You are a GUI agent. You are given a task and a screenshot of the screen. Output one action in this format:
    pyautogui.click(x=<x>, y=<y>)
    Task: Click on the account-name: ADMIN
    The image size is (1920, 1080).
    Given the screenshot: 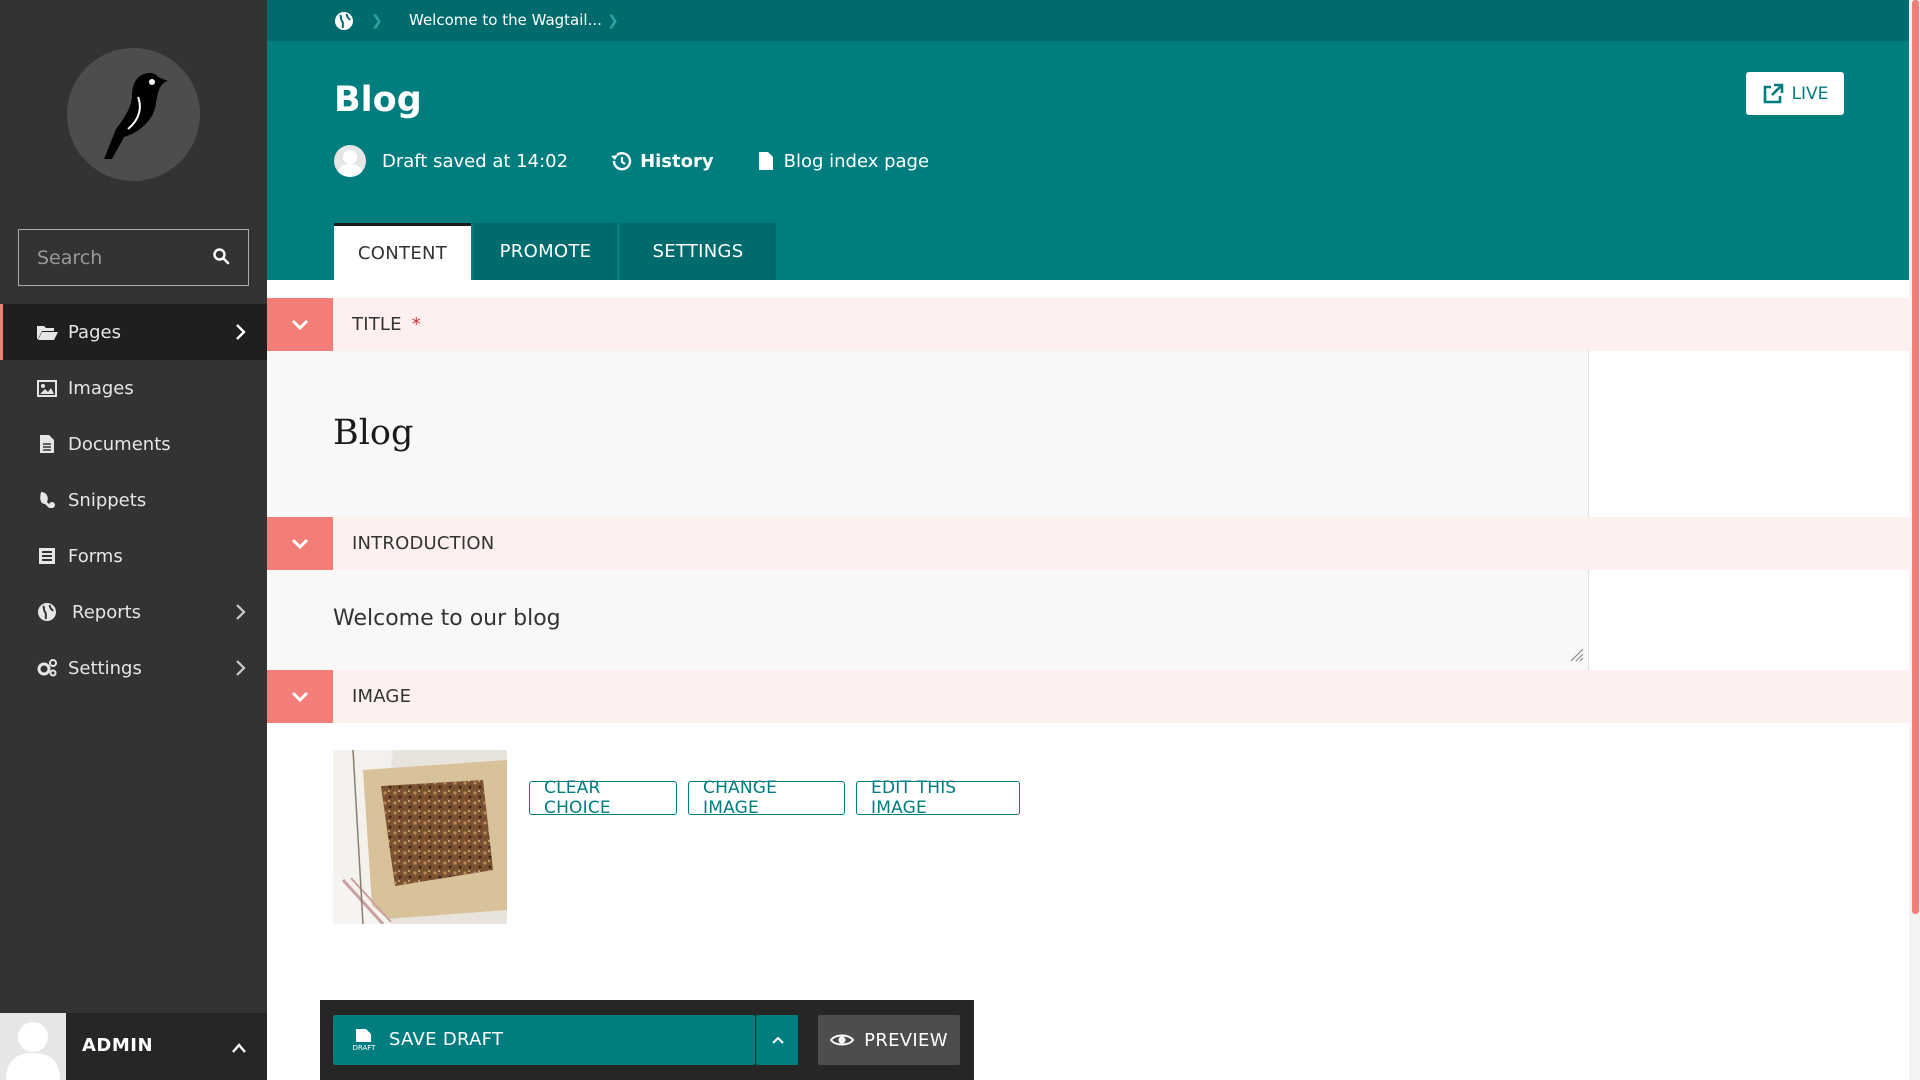 What is the action you would take?
    pyautogui.click(x=118, y=1045)
    